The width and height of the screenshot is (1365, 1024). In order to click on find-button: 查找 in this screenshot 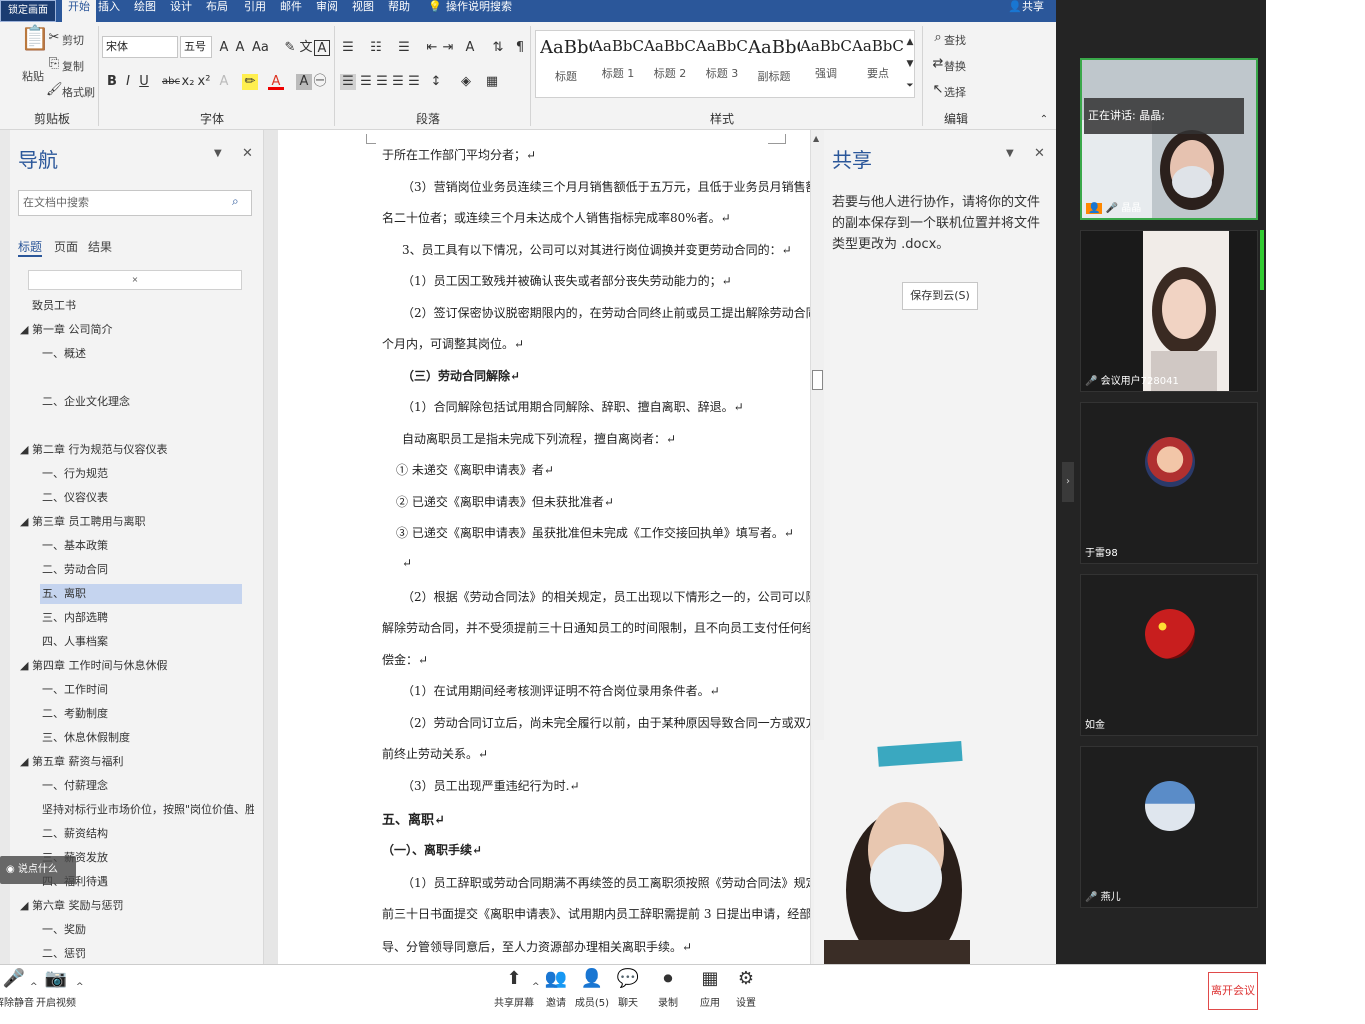, I will do `click(955, 40)`.